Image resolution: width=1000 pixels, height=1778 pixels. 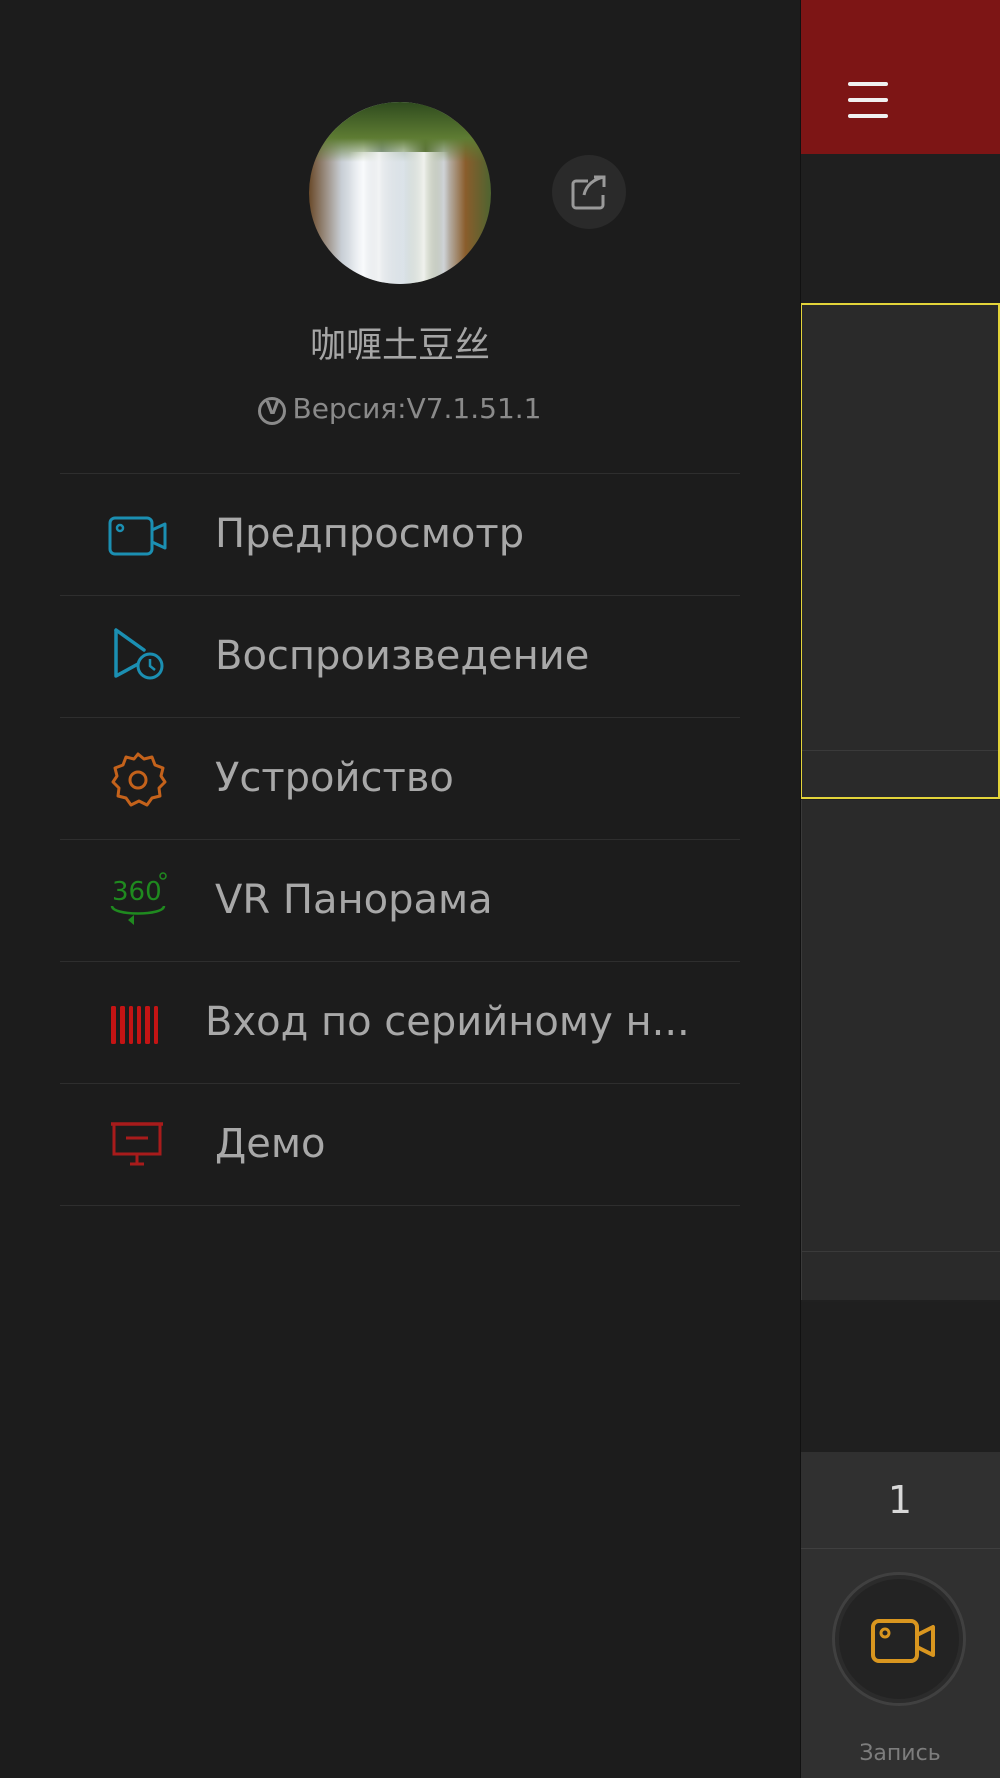 I want to click on menu-item-label: VR Панорама, so click(x=354, y=900).